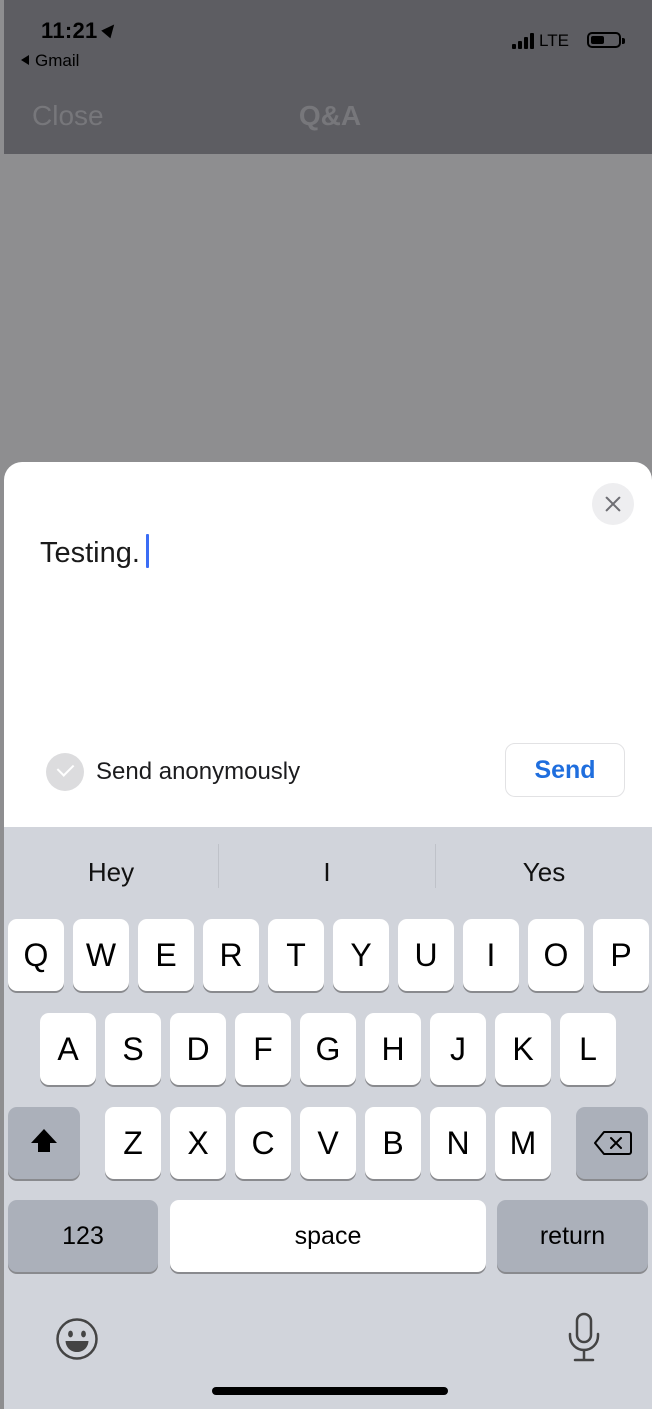 The image size is (652, 1409). I want to click on backspace-key, so click(612, 1143).